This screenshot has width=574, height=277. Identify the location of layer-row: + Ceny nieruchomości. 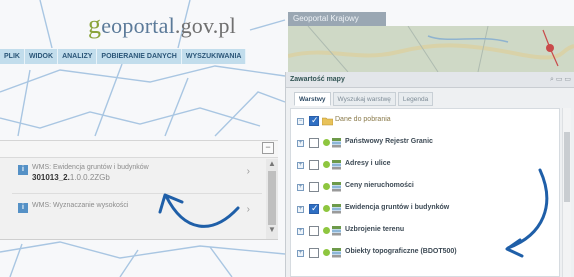
(429, 188).